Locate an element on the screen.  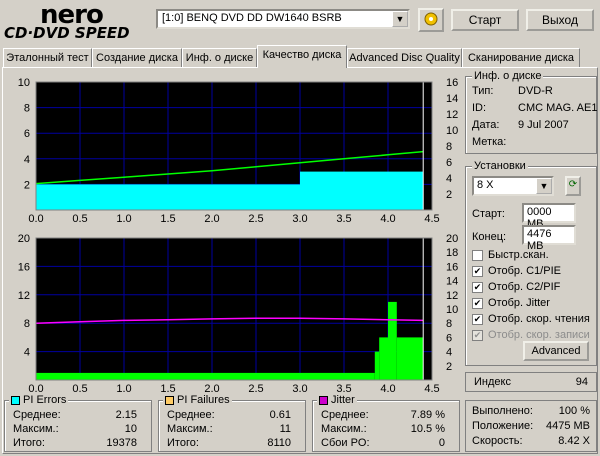
pif-avg-value: 0.61 is located at coordinates (280, 415).